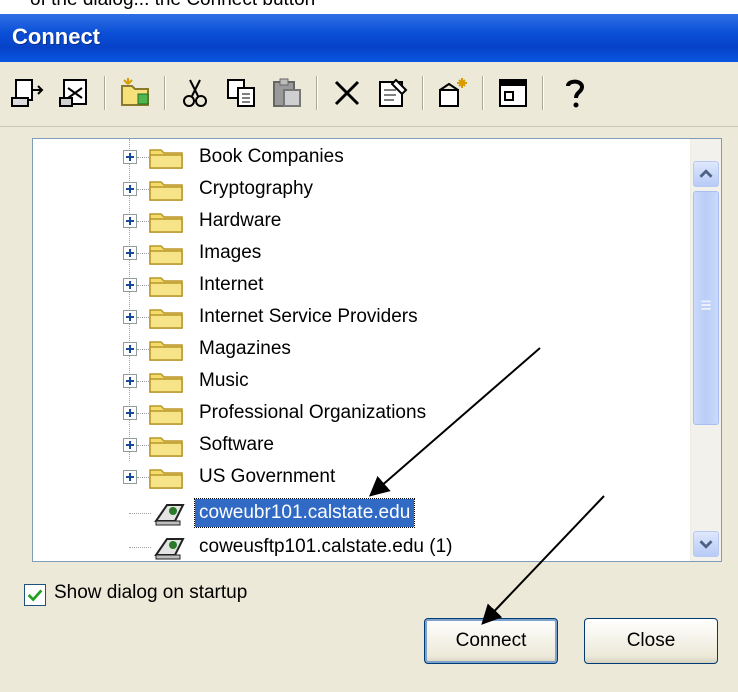 This screenshot has height=692, width=738. I want to click on copy-icon, so click(241, 93).